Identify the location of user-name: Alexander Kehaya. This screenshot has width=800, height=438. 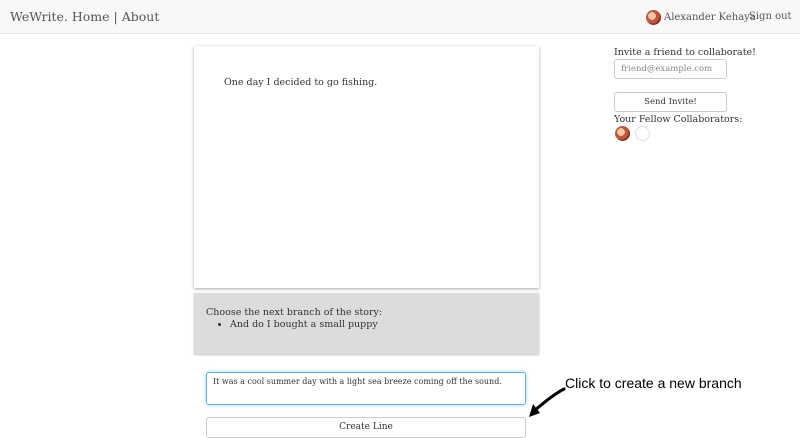
(710, 17).